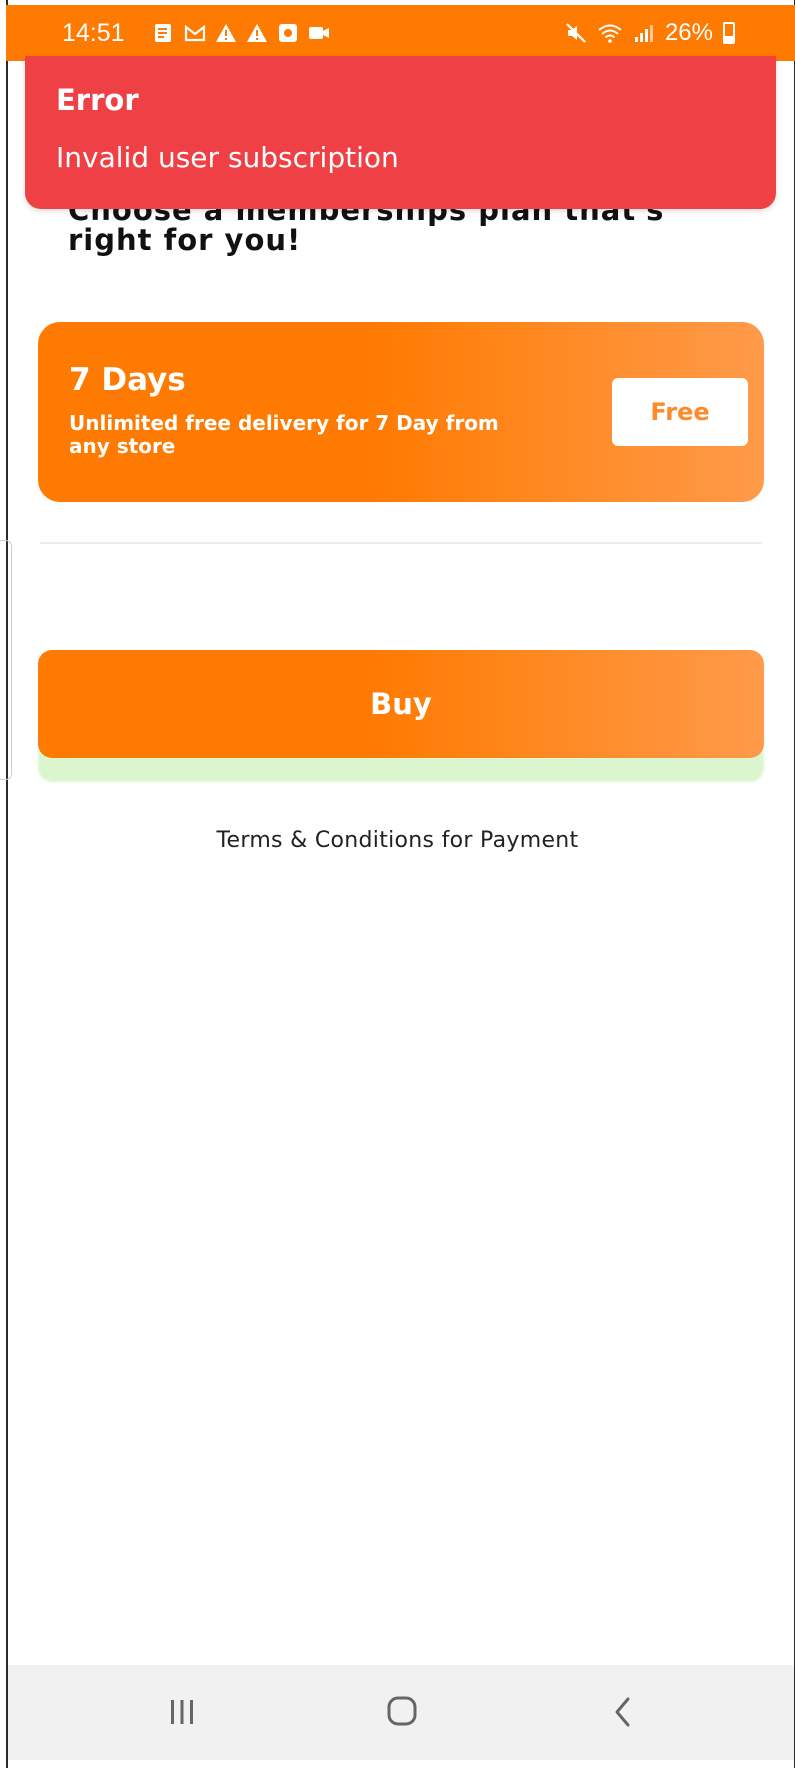  I want to click on back-button, so click(622, 1712).